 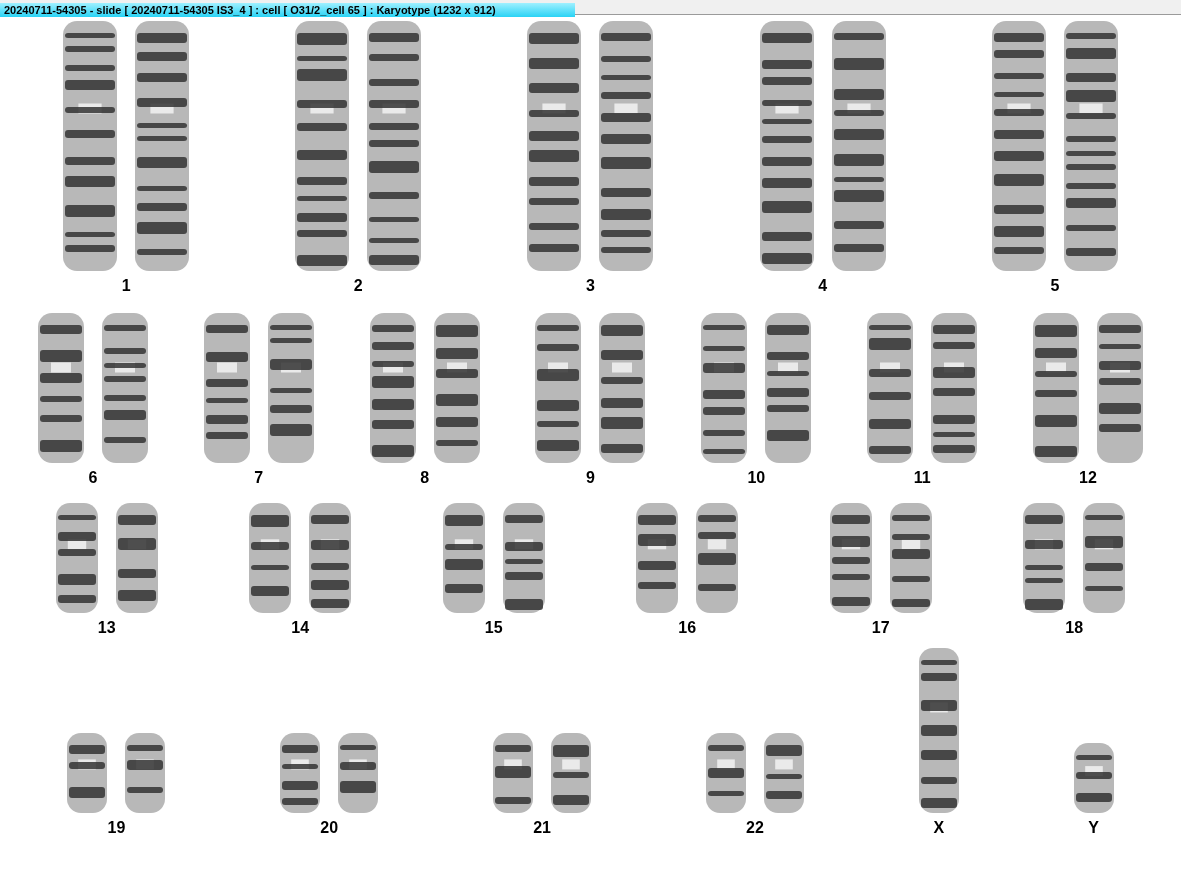 What do you see at coordinates (106, 628) in the screenshot?
I see `chromosome-label: 13` at bounding box center [106, 628].